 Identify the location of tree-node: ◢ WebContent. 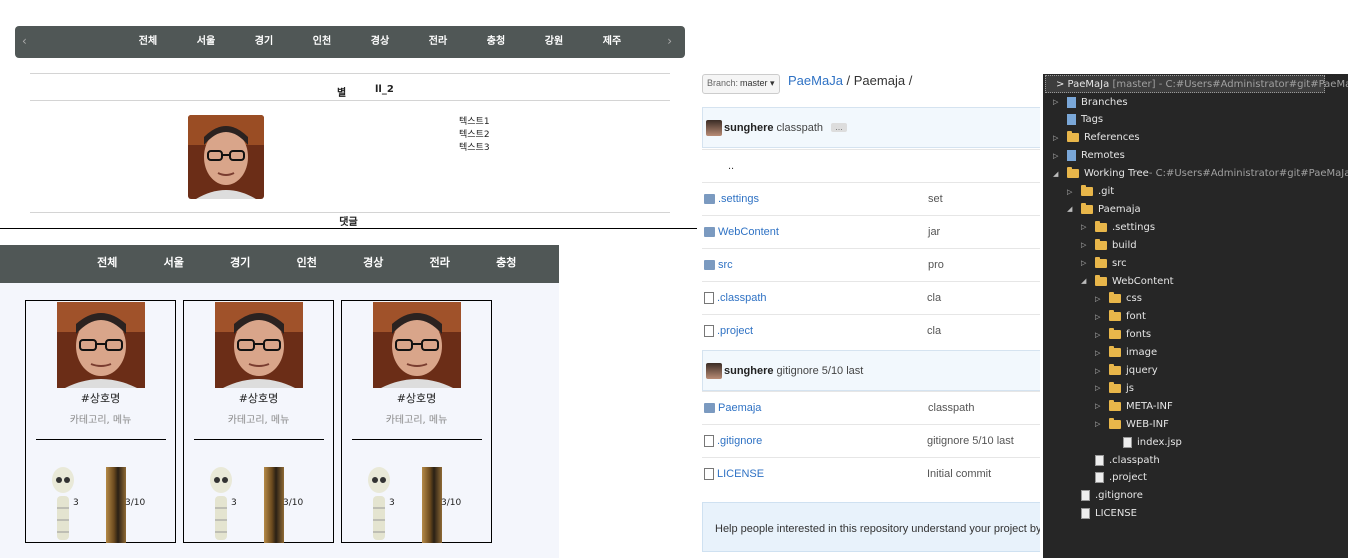
(1127, 281).